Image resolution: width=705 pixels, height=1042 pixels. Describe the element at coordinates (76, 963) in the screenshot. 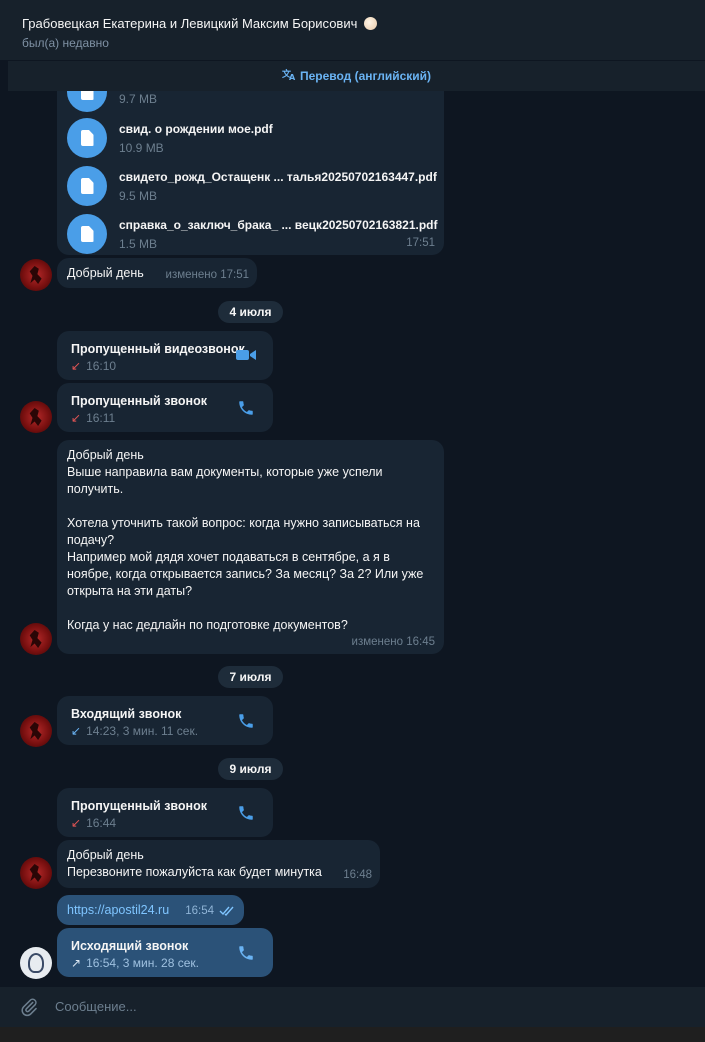

I see `outgoing-arrow-icon: ↗` at that location.